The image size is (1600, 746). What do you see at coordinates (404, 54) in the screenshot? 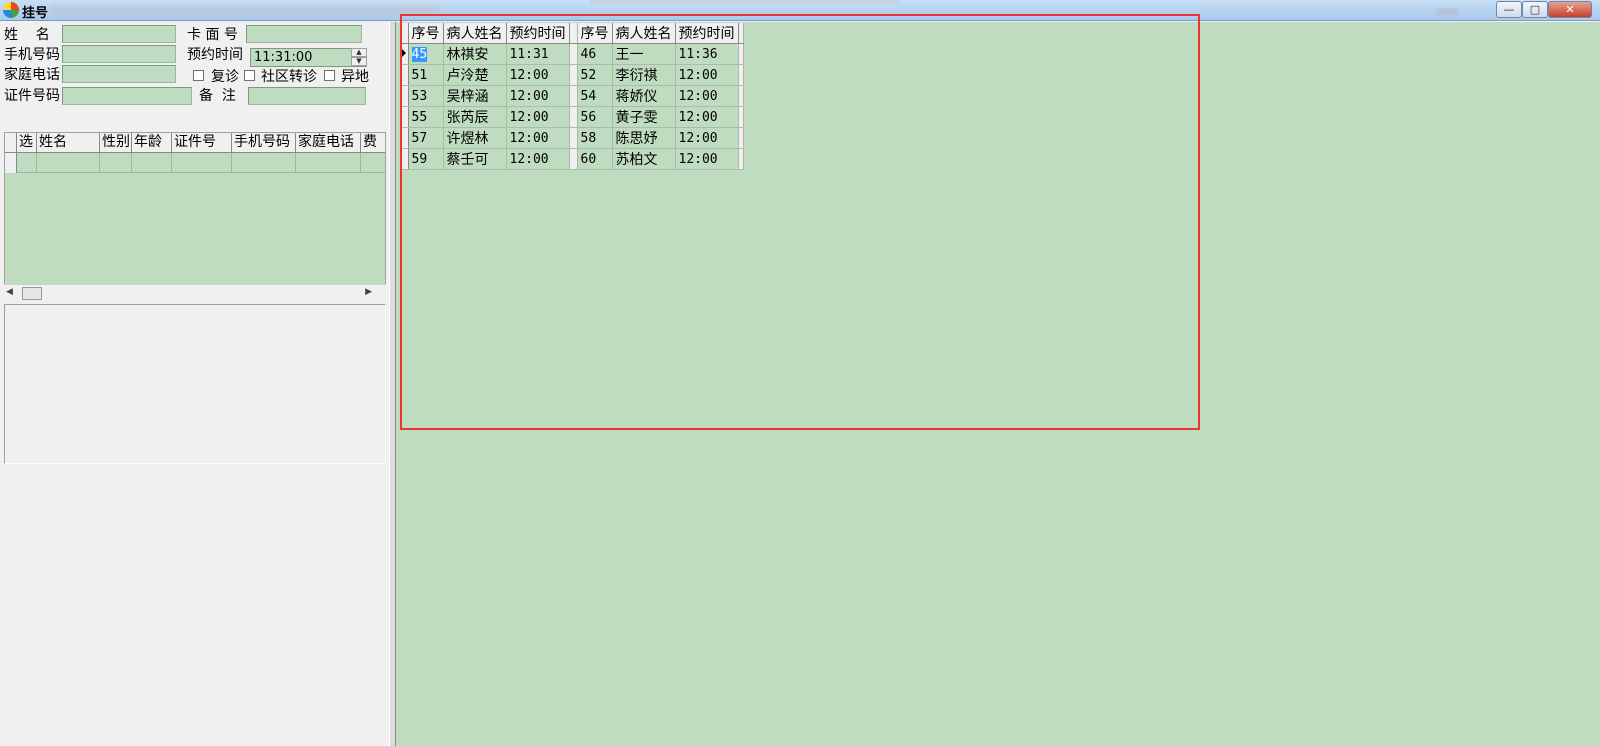
I see `current-row-arrow-icon` at bounding box center [404, 54].